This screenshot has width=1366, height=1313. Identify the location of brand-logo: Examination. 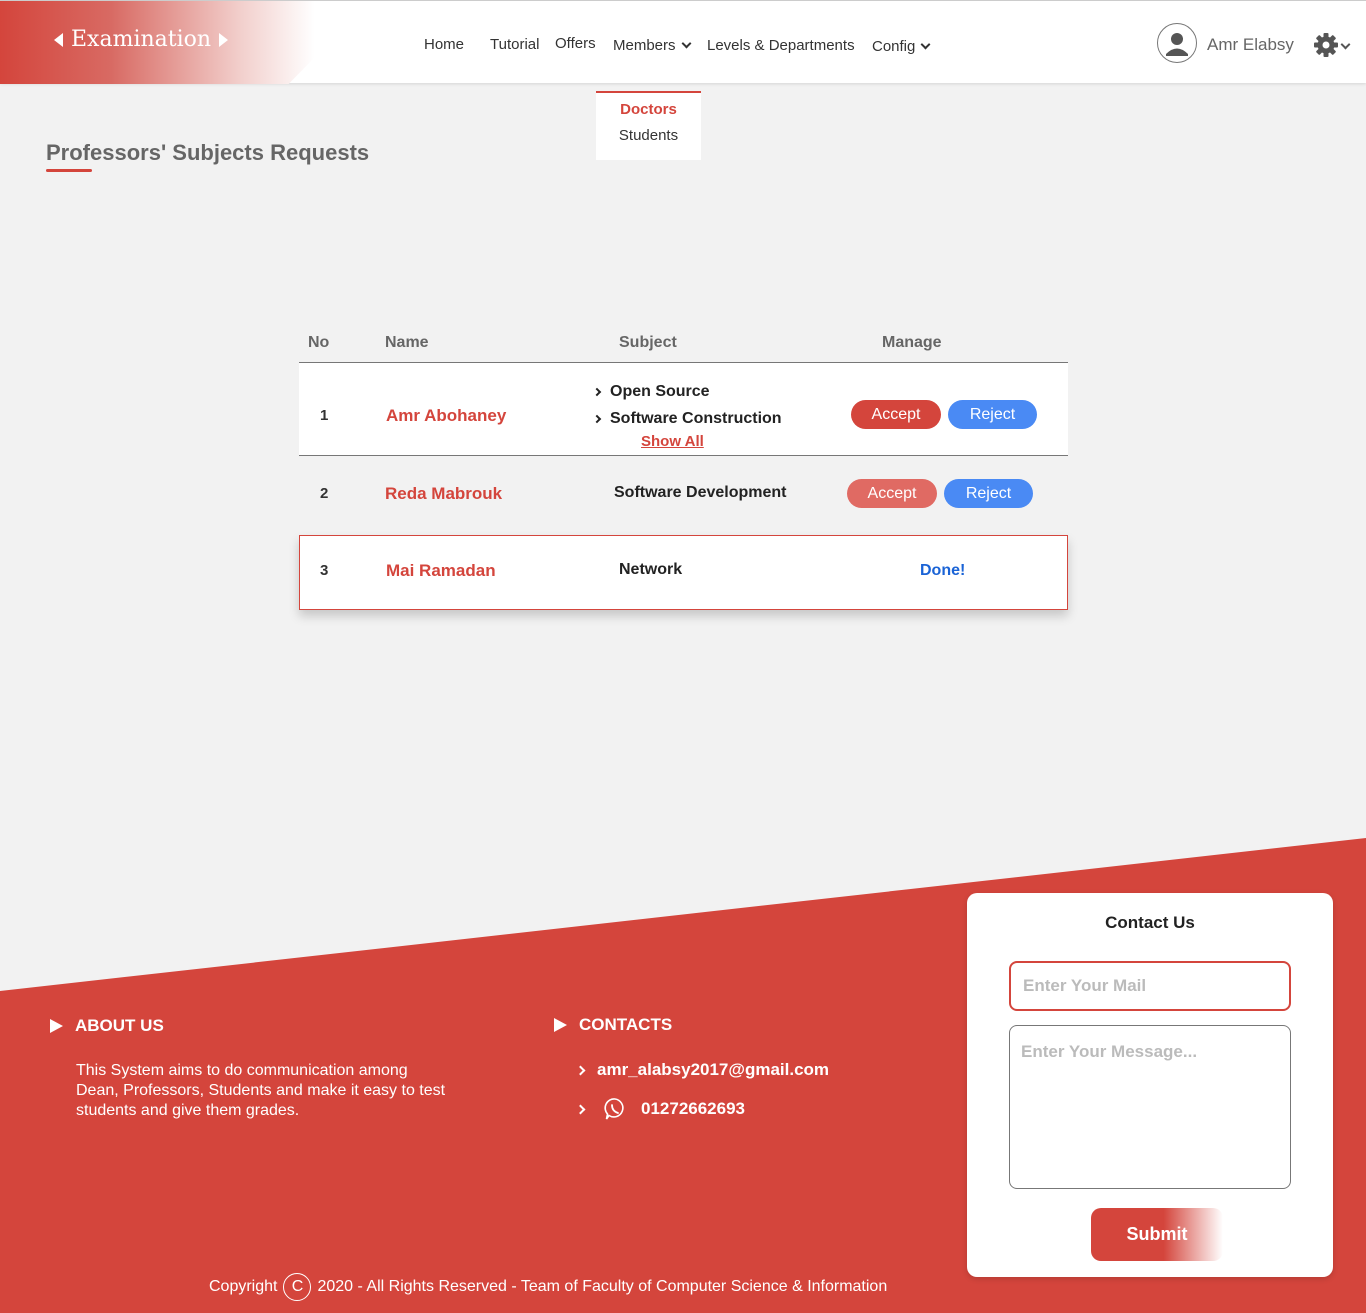
(141, 39).